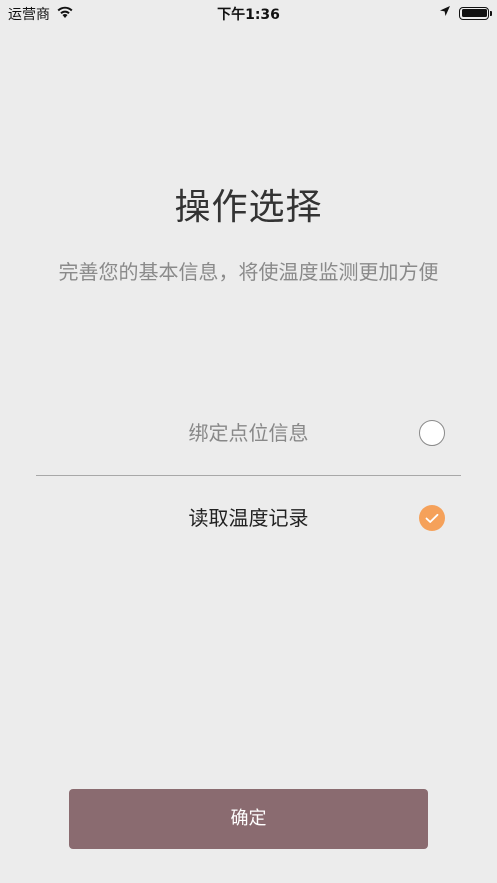  I want to click on status-right, so click(465, 13).